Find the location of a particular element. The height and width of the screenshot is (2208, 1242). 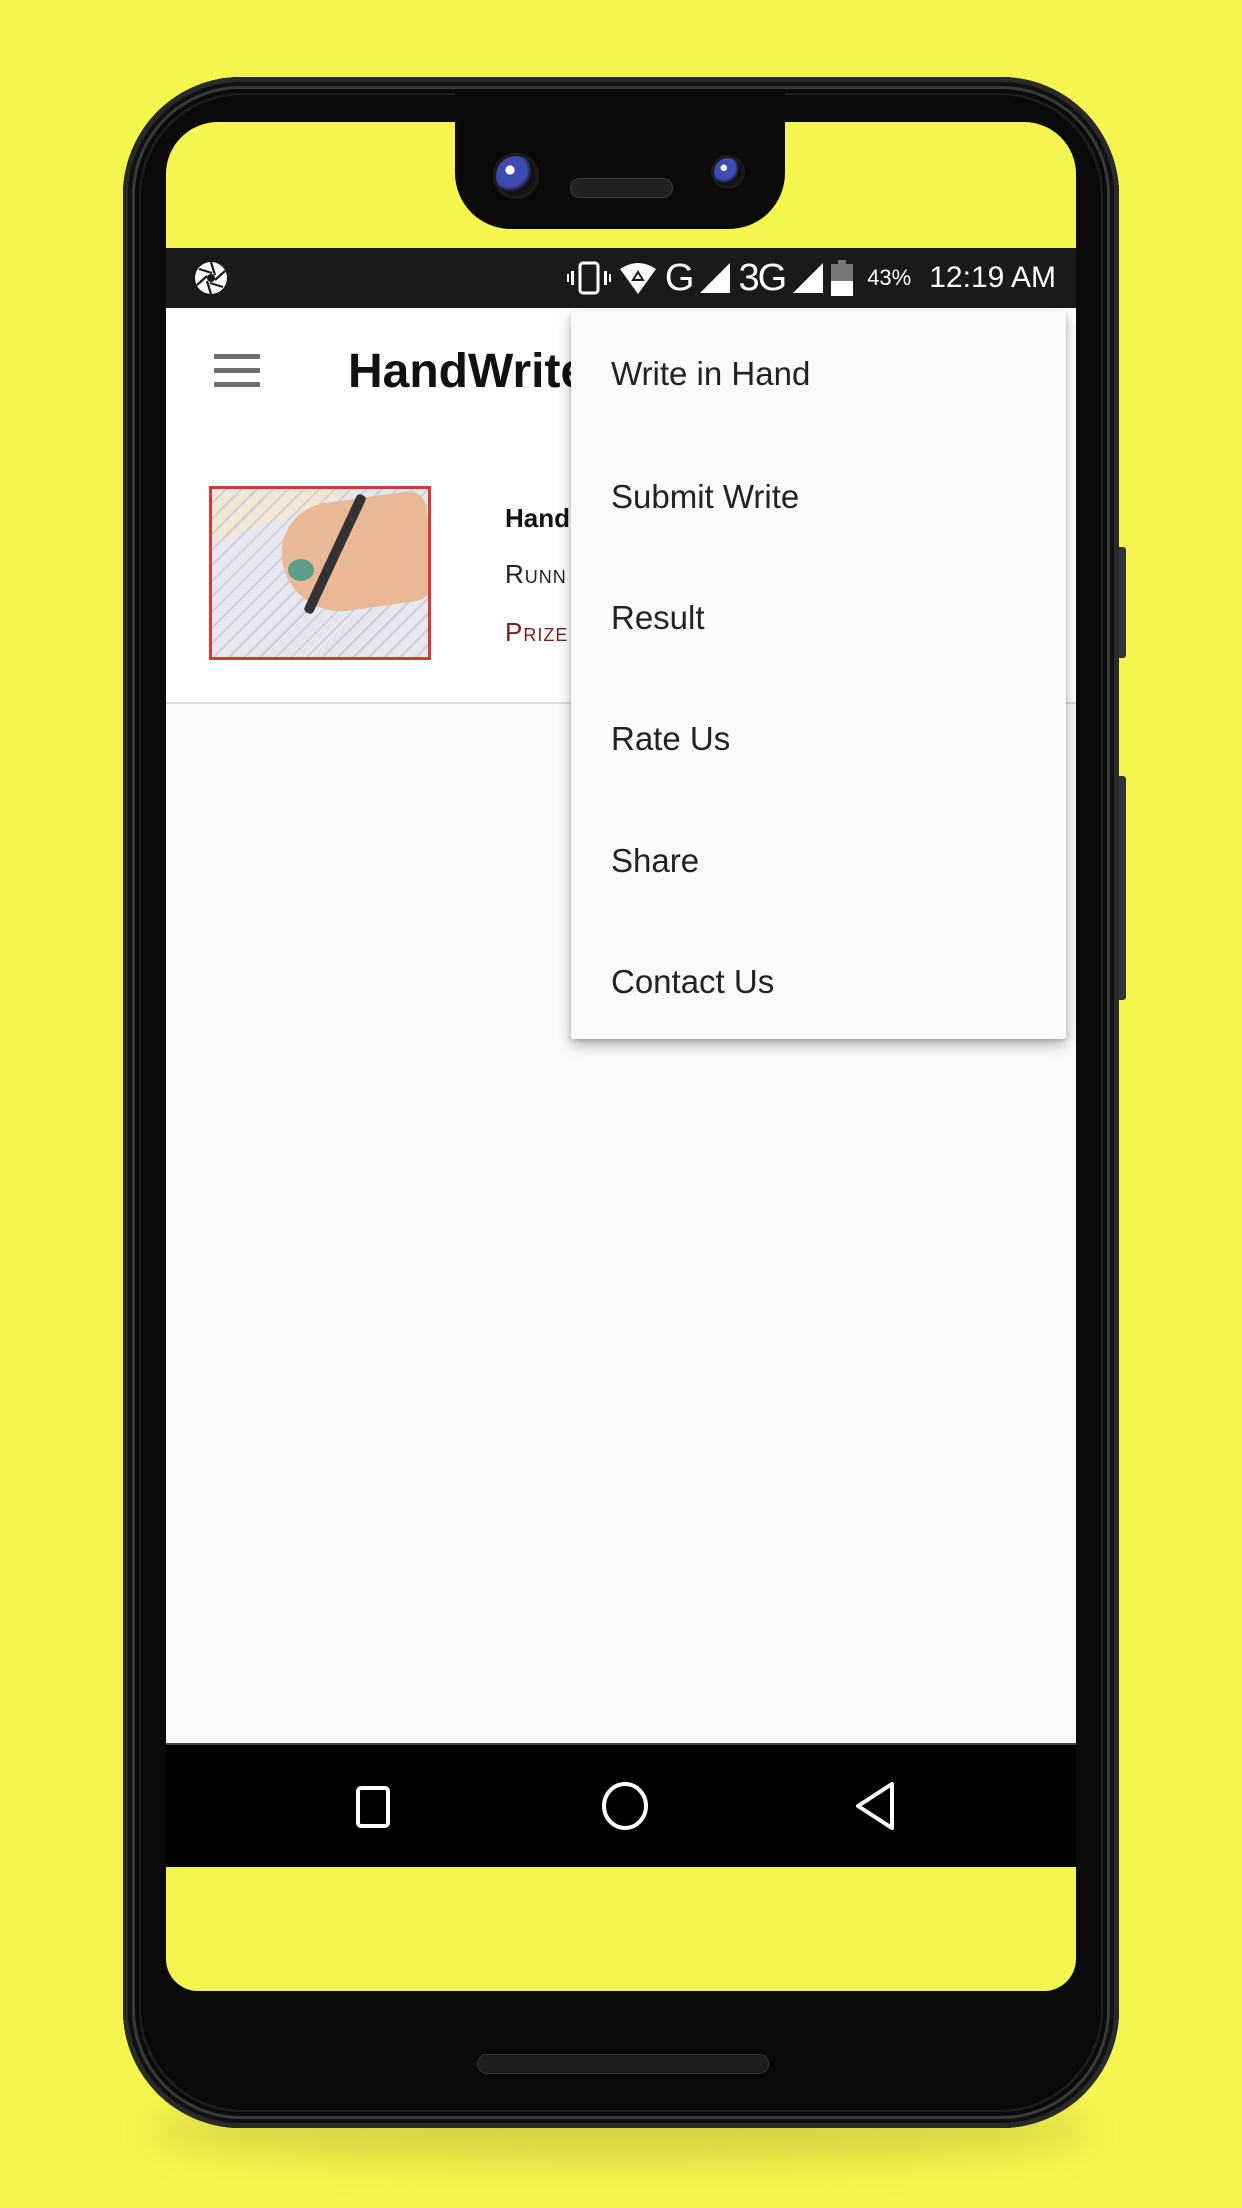

network-type-1: G is located at coordinates (679, 277).